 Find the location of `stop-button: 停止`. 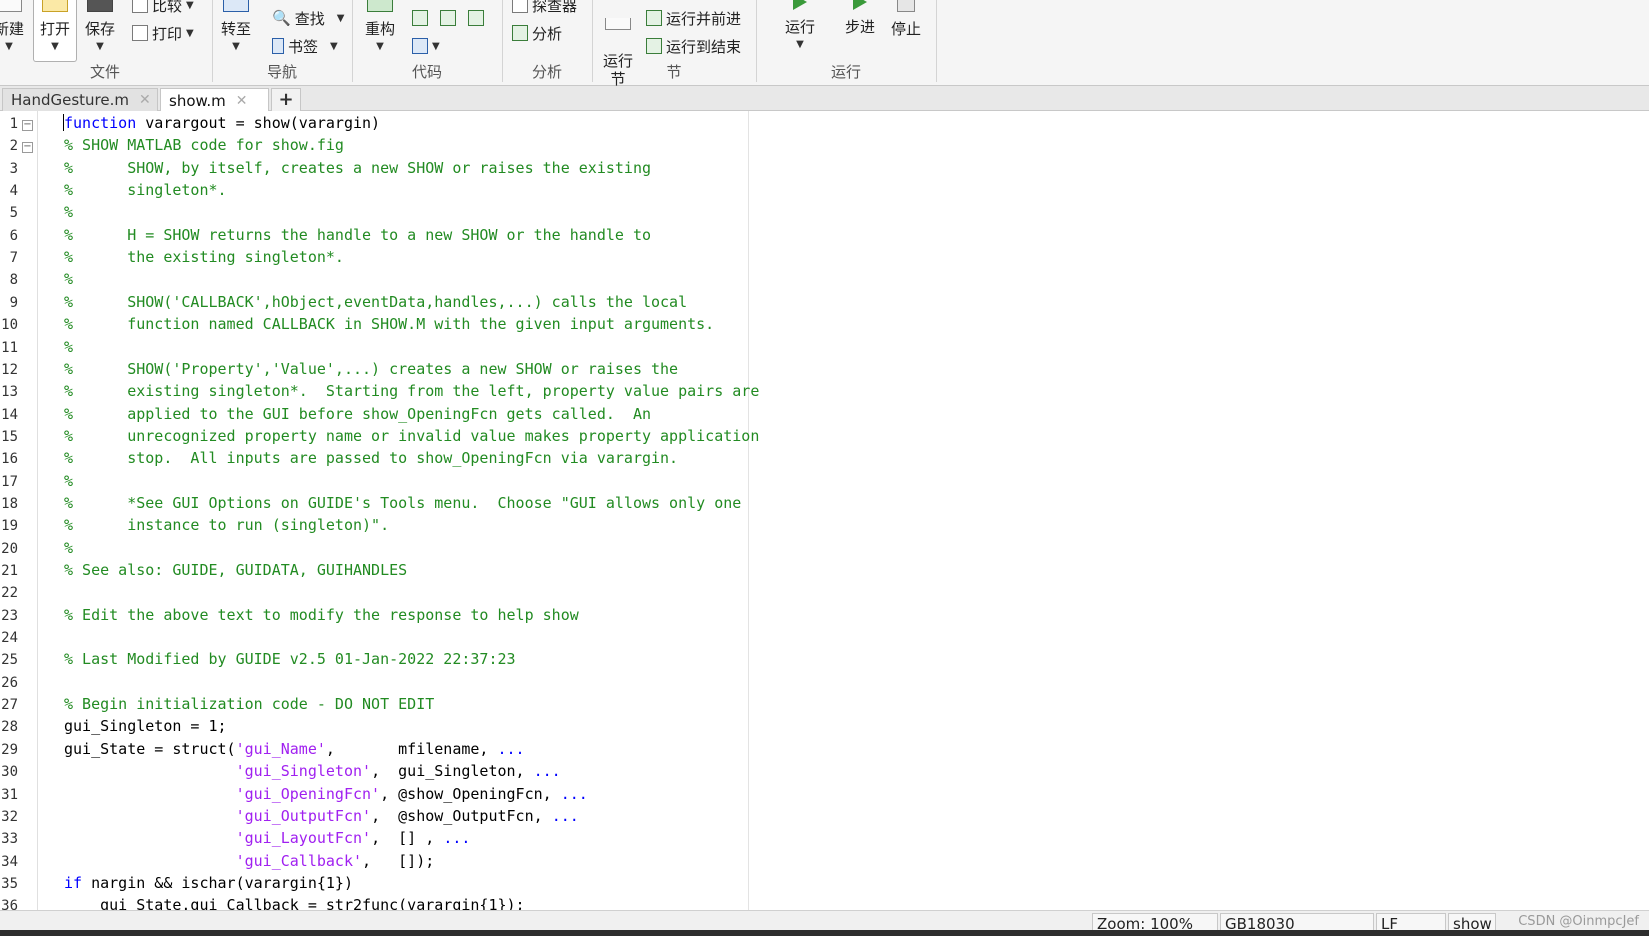

stop-button: 停止 is located at coordinates (906, 31).